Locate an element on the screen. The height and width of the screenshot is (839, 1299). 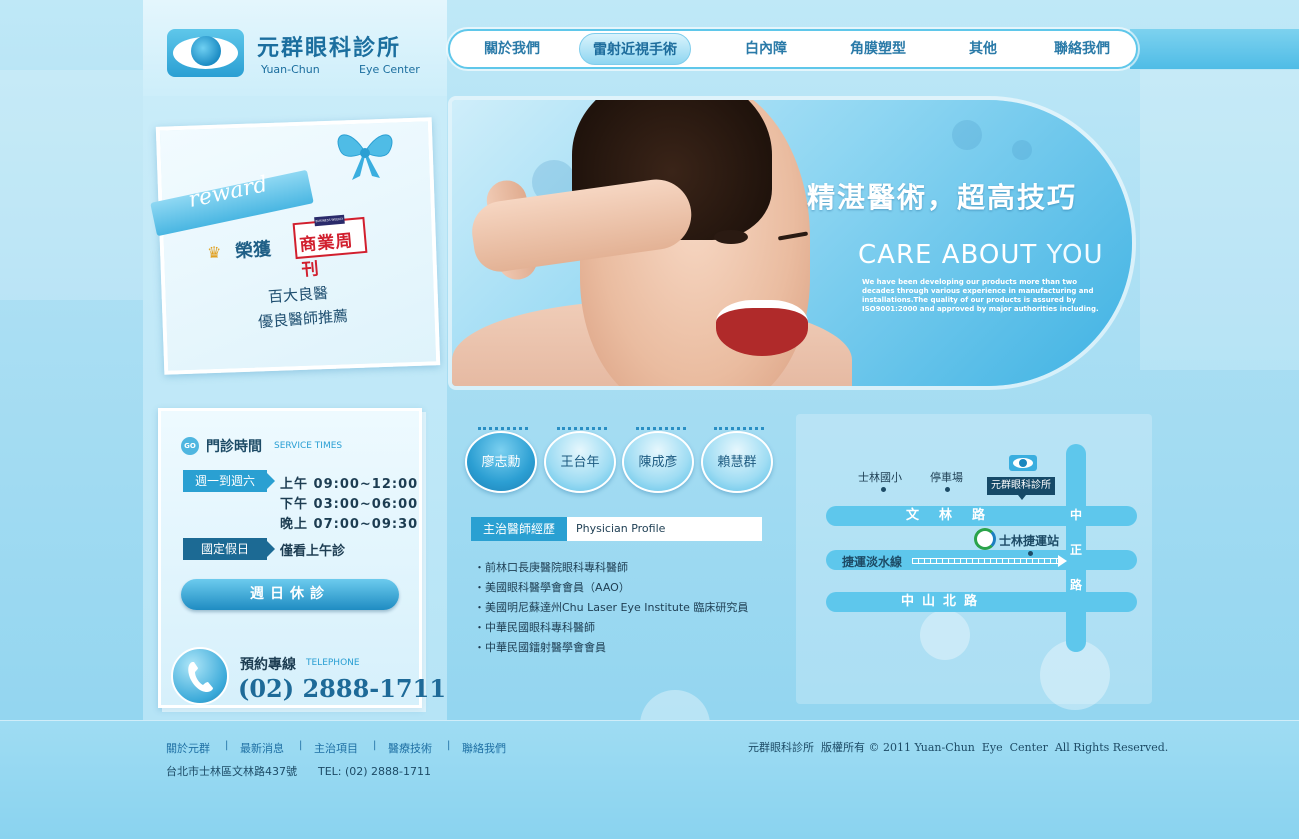
hero-care-text: CARE ABOUT is located at coordinates (948, 255).